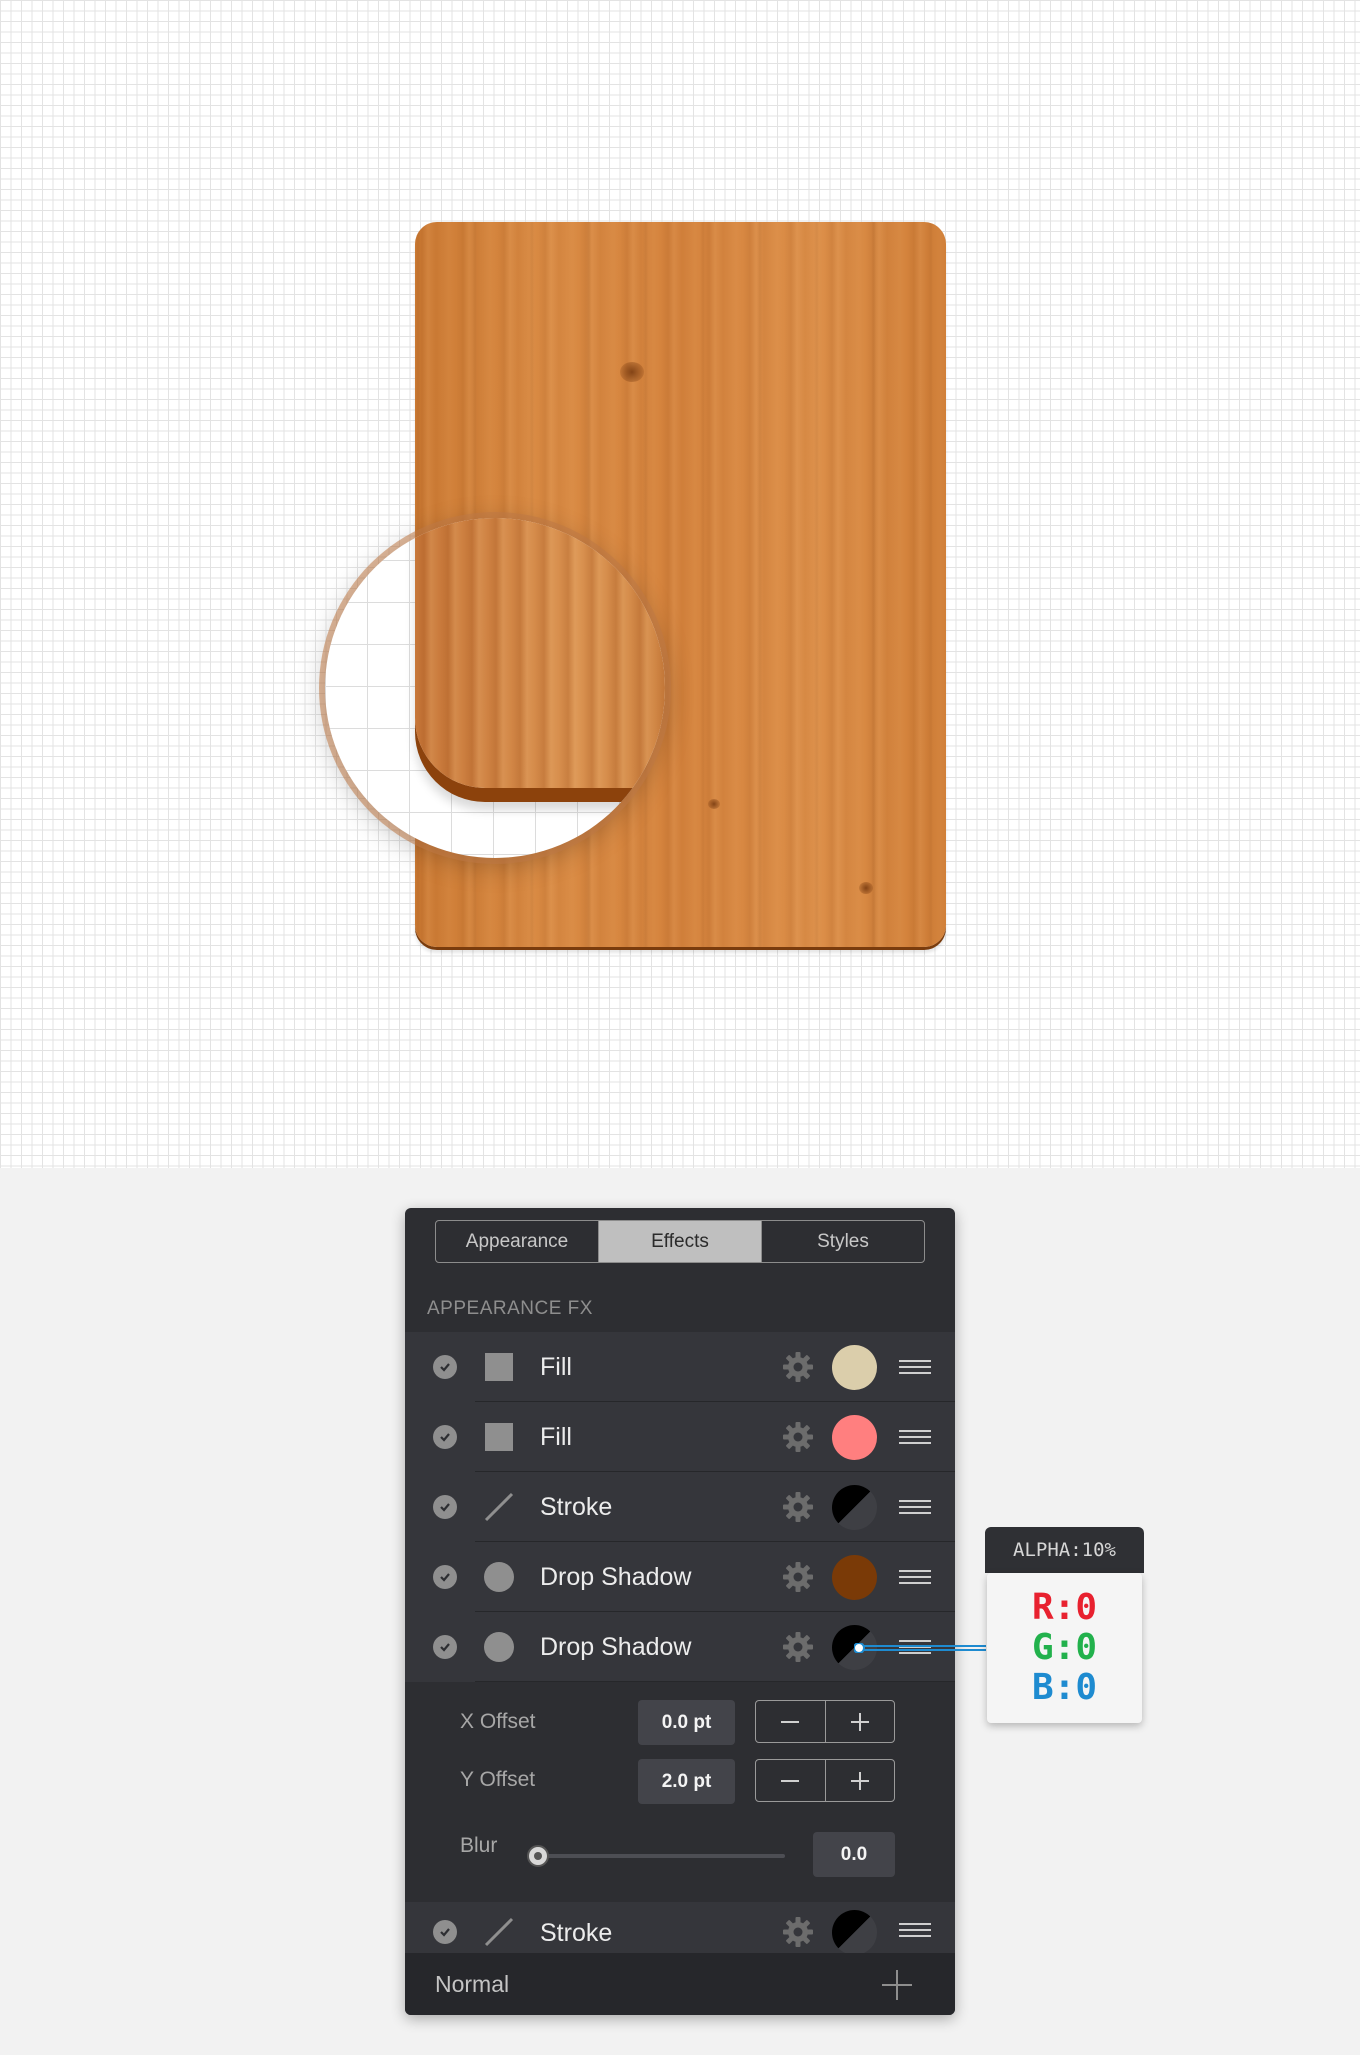 The width and height of the screenshot is (1360, 2055). I want to click on fx-list: Fill Fill Stroke Drop Shadow Drop Shadow, so click(680, 1507).